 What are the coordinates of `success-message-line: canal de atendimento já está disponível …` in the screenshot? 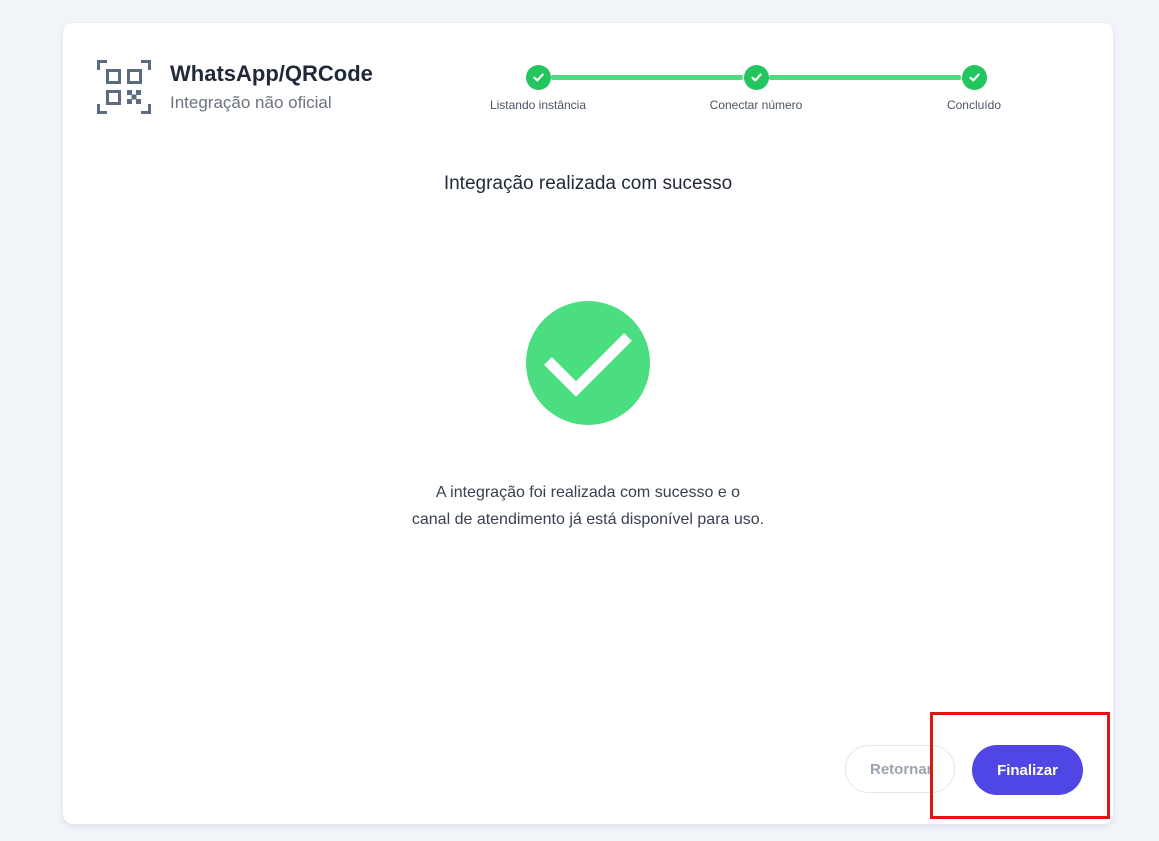 It's located at (588, 519).